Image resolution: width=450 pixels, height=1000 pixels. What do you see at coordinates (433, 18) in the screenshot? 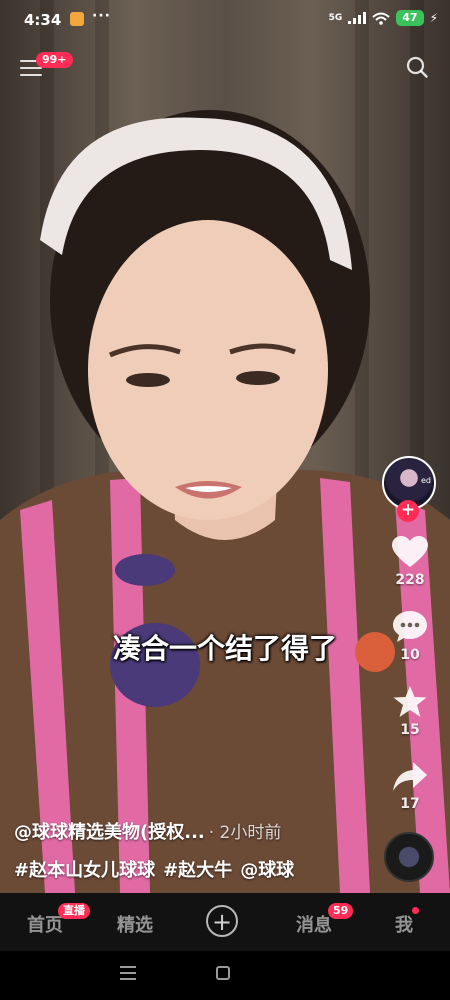
I see `charging-icon: ⚡` at bounding box center [433, 18].